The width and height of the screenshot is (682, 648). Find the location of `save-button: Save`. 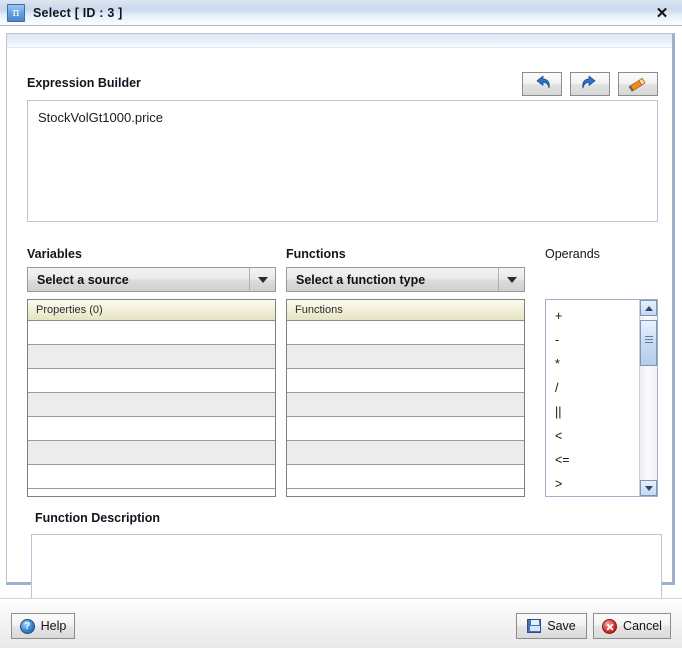

save-button: Save is located at coordinates (551, 626).